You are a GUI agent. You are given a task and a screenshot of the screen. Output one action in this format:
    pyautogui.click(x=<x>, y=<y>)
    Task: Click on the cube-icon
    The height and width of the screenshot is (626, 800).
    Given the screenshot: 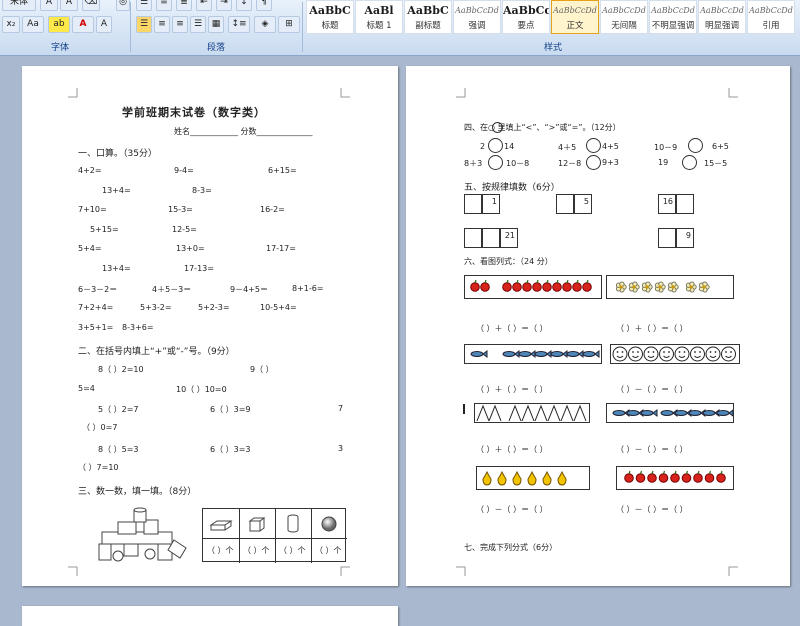 What is the action you would take?
    pyautogui.click(x=257, y=524)
    